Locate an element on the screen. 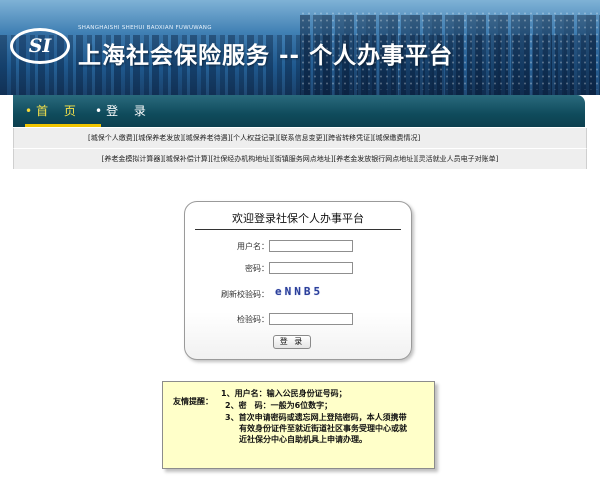 The height and width of the screenshot is (479, 600). password-input is located at coordinates (311, 268).